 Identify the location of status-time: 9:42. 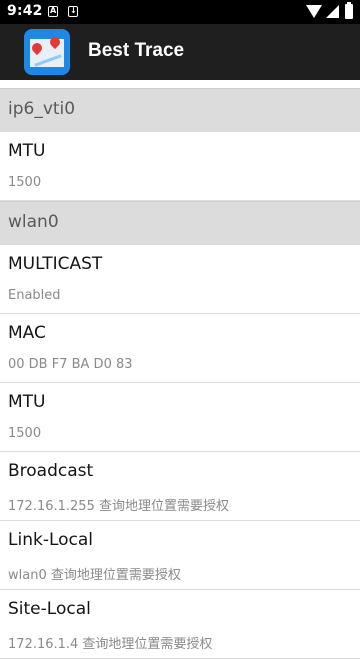
(25, 11).